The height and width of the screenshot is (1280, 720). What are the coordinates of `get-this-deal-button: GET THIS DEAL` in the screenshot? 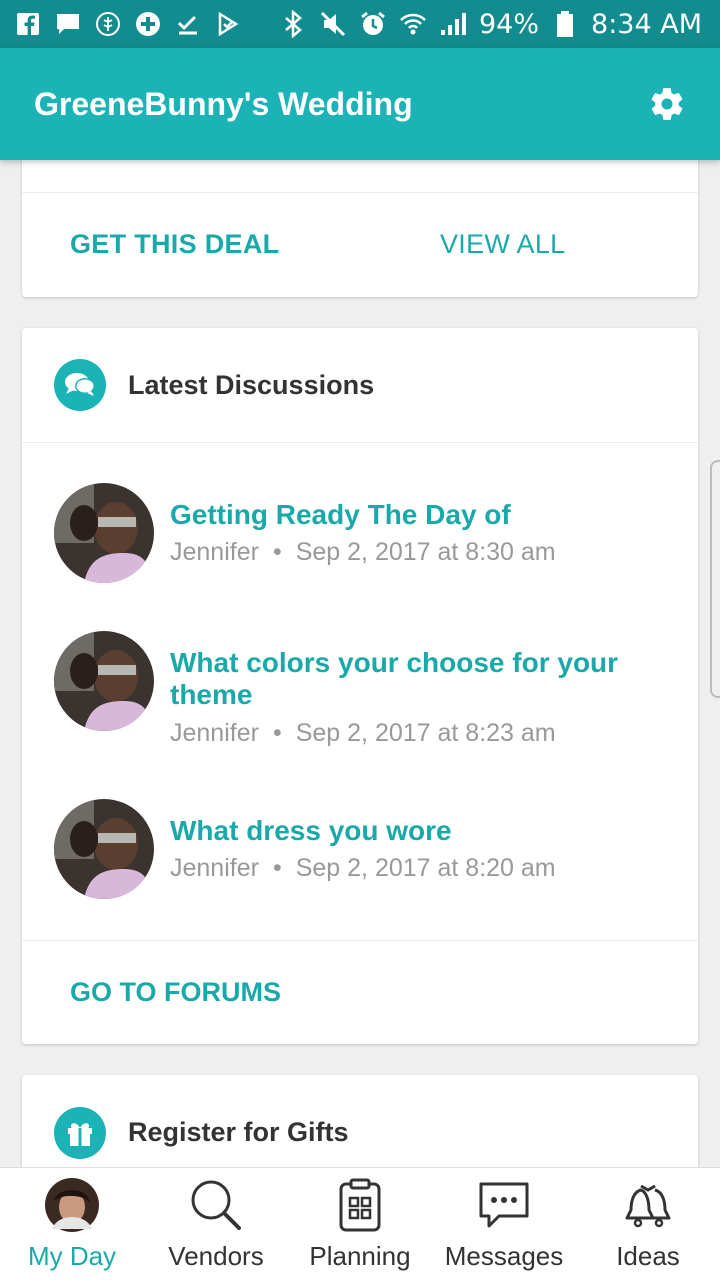 It's located at (174, 244).